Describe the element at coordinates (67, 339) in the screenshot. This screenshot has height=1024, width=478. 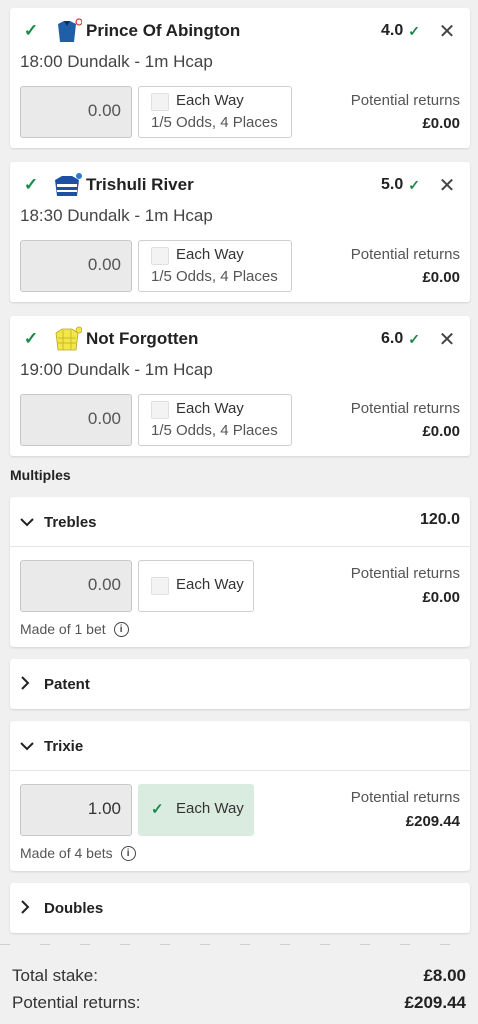
I see `yellow-silks-icon` at that location.